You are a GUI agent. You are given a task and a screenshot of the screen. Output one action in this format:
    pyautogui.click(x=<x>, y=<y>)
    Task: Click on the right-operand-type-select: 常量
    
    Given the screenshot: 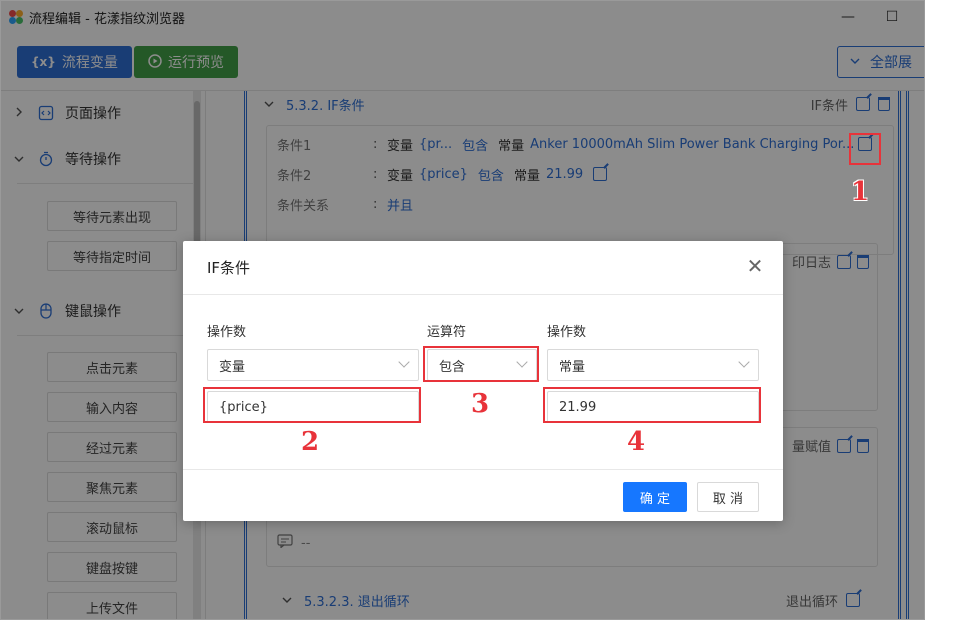 What is the action you would take?
    pyautogui.click(x=653, y=365)
    